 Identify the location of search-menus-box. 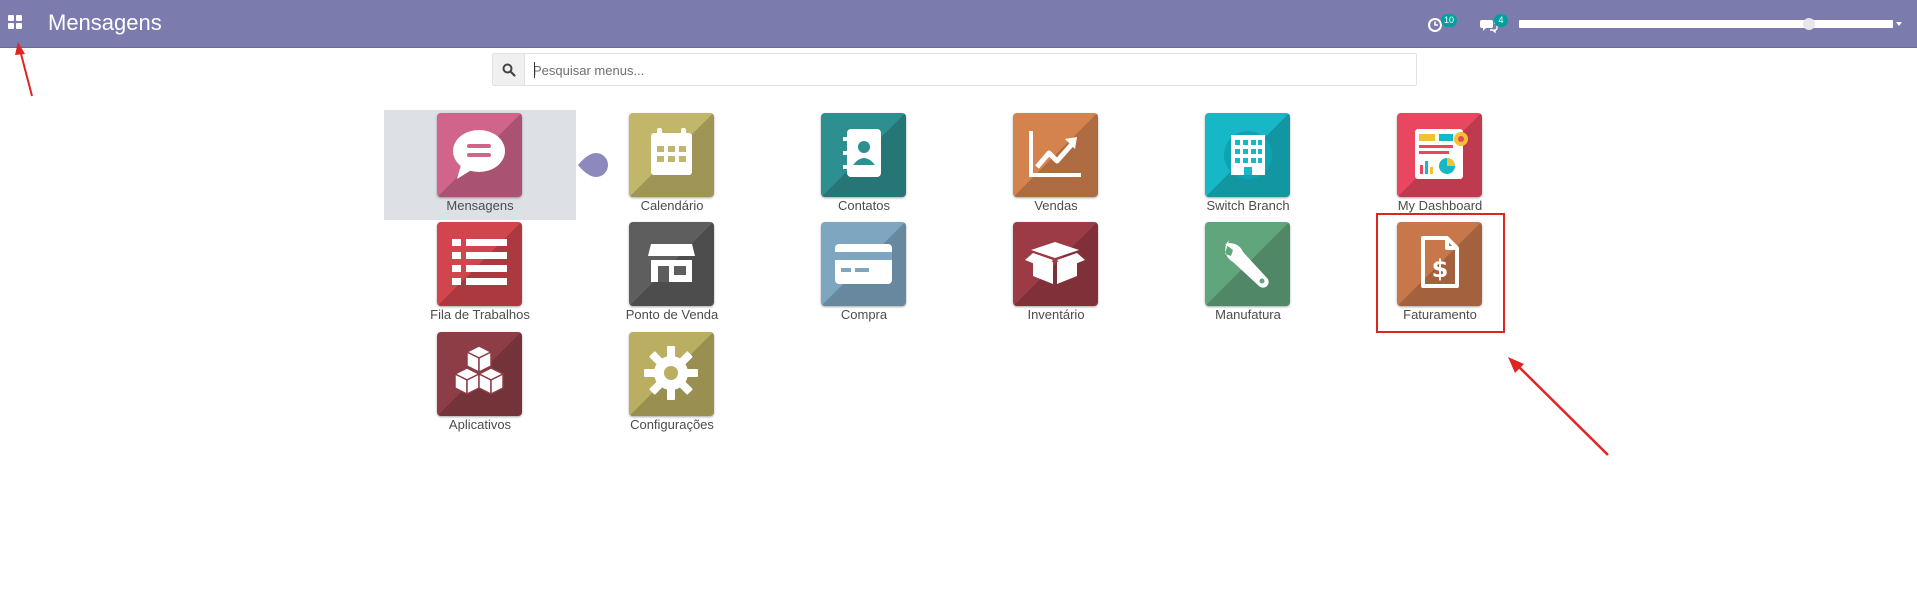
(954, 69).